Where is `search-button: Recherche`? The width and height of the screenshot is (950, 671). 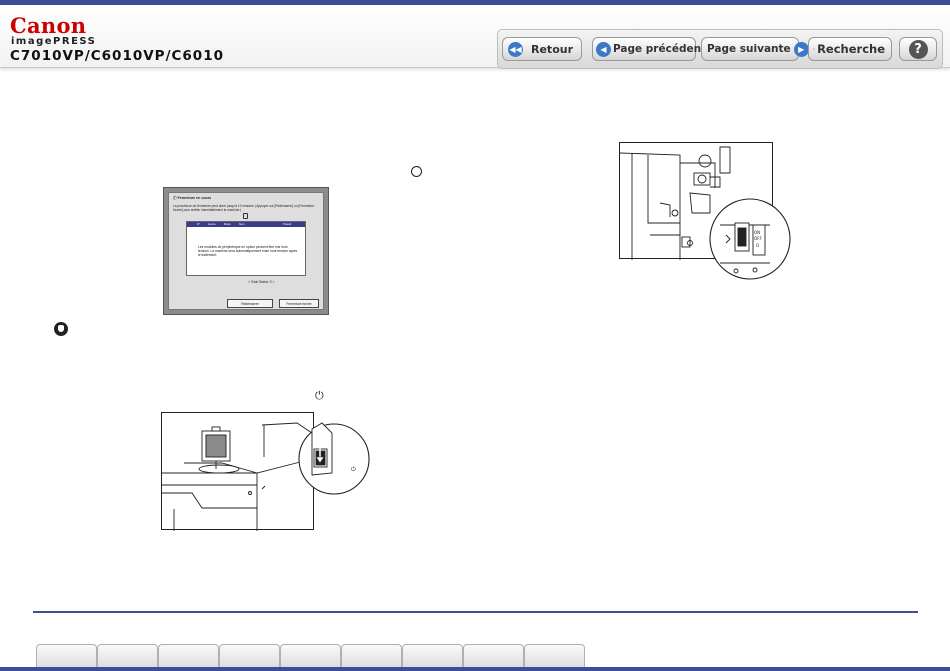 search-button: Recherche is located at coordinates (850, 49).